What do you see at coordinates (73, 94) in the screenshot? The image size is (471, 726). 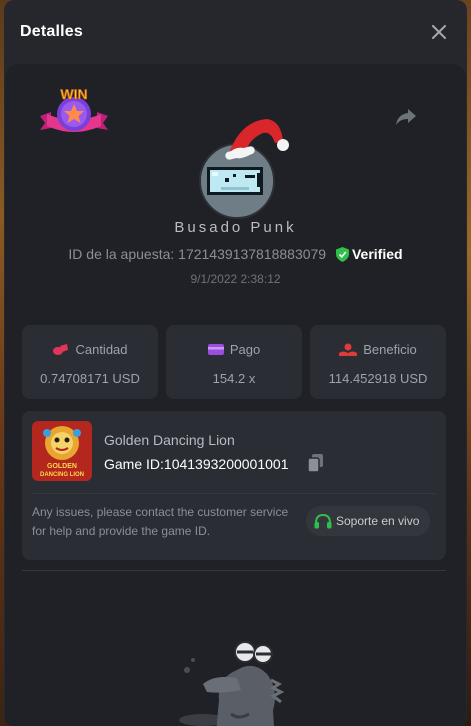 I see `win-badge-text: WIN` at bounding box center [73, 94].